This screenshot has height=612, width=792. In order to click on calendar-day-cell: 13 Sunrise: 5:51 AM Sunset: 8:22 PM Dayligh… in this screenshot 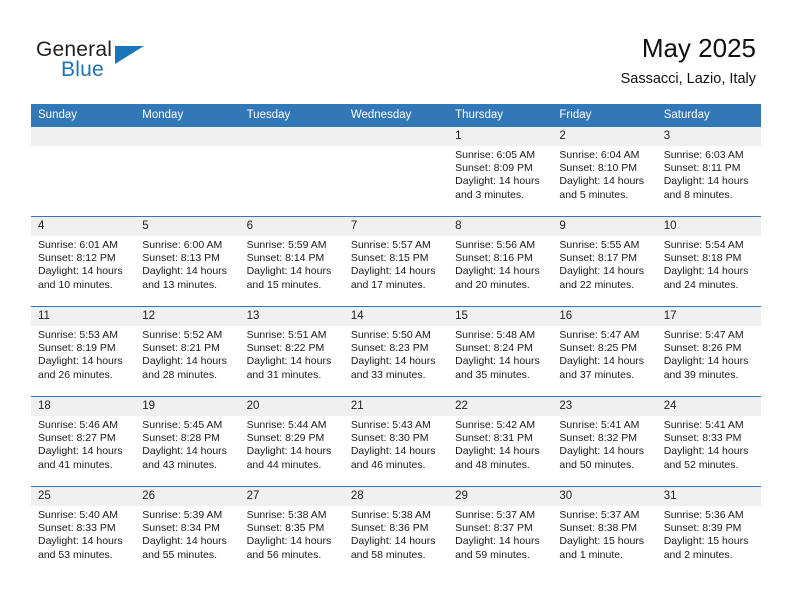, I will do `click(291, 351)`.